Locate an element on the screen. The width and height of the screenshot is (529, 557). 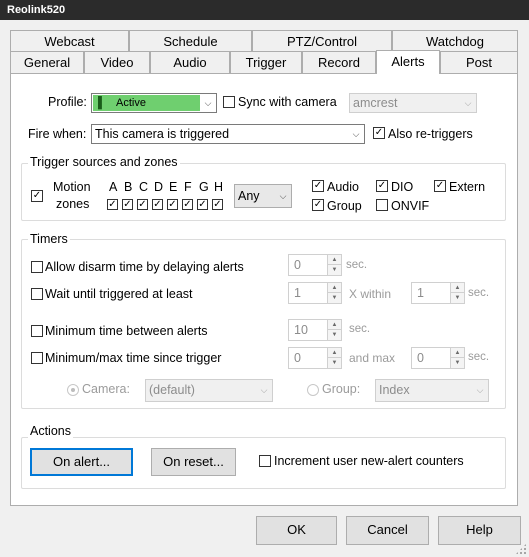
tab-post: Post is located at coordinates (479, 62).